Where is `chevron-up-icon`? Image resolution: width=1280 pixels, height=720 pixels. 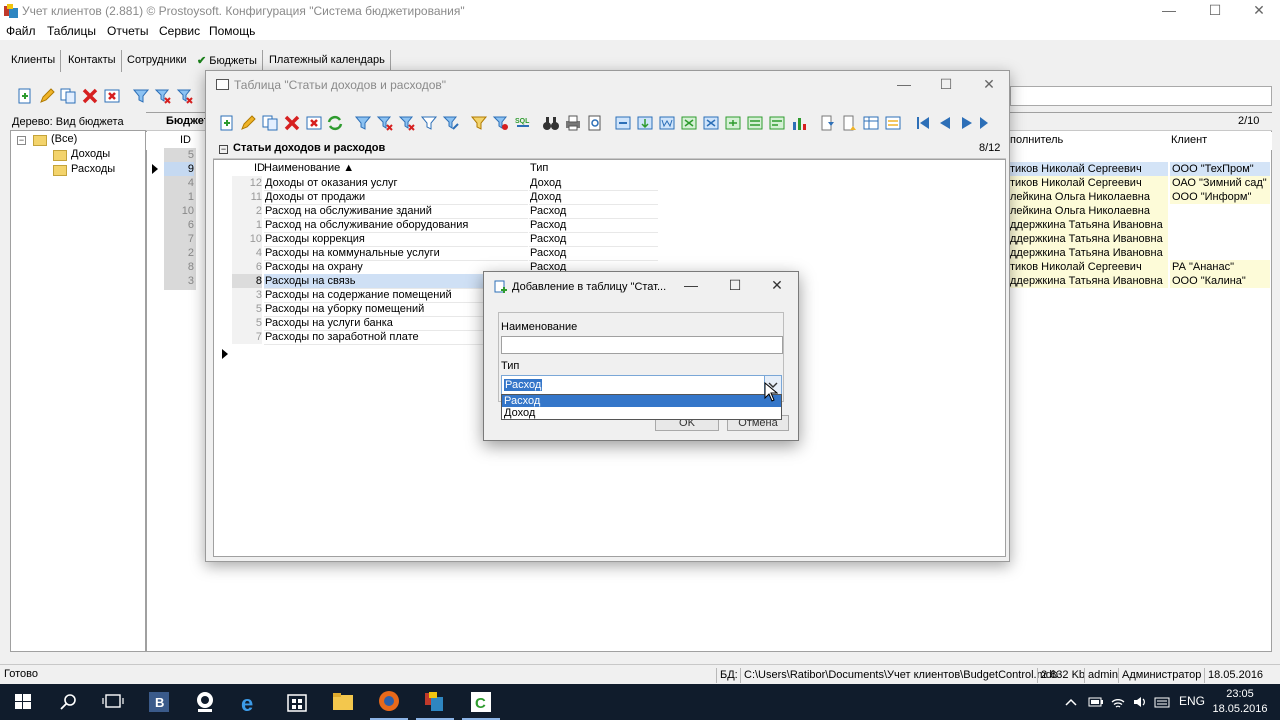 chevron-up-icon is located at coordinates (1071, 702).